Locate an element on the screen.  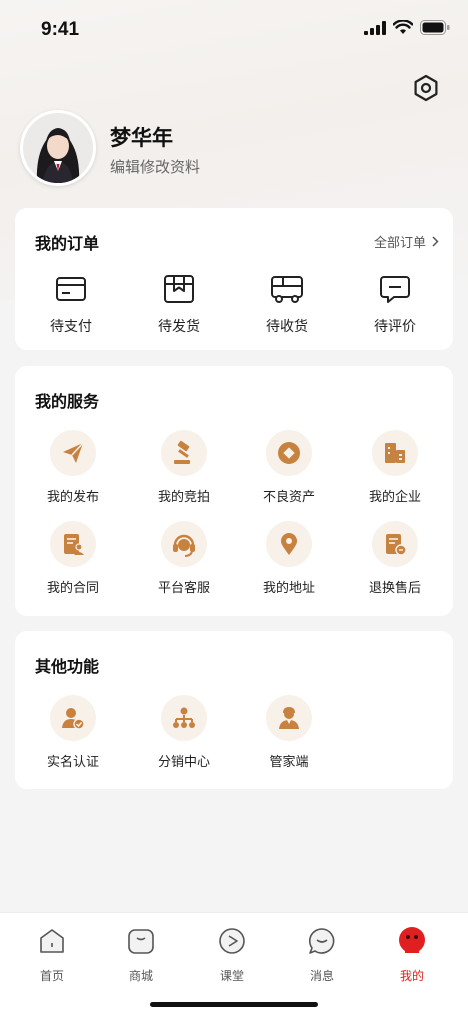
contract-icon is located at coordinates (74, 544).